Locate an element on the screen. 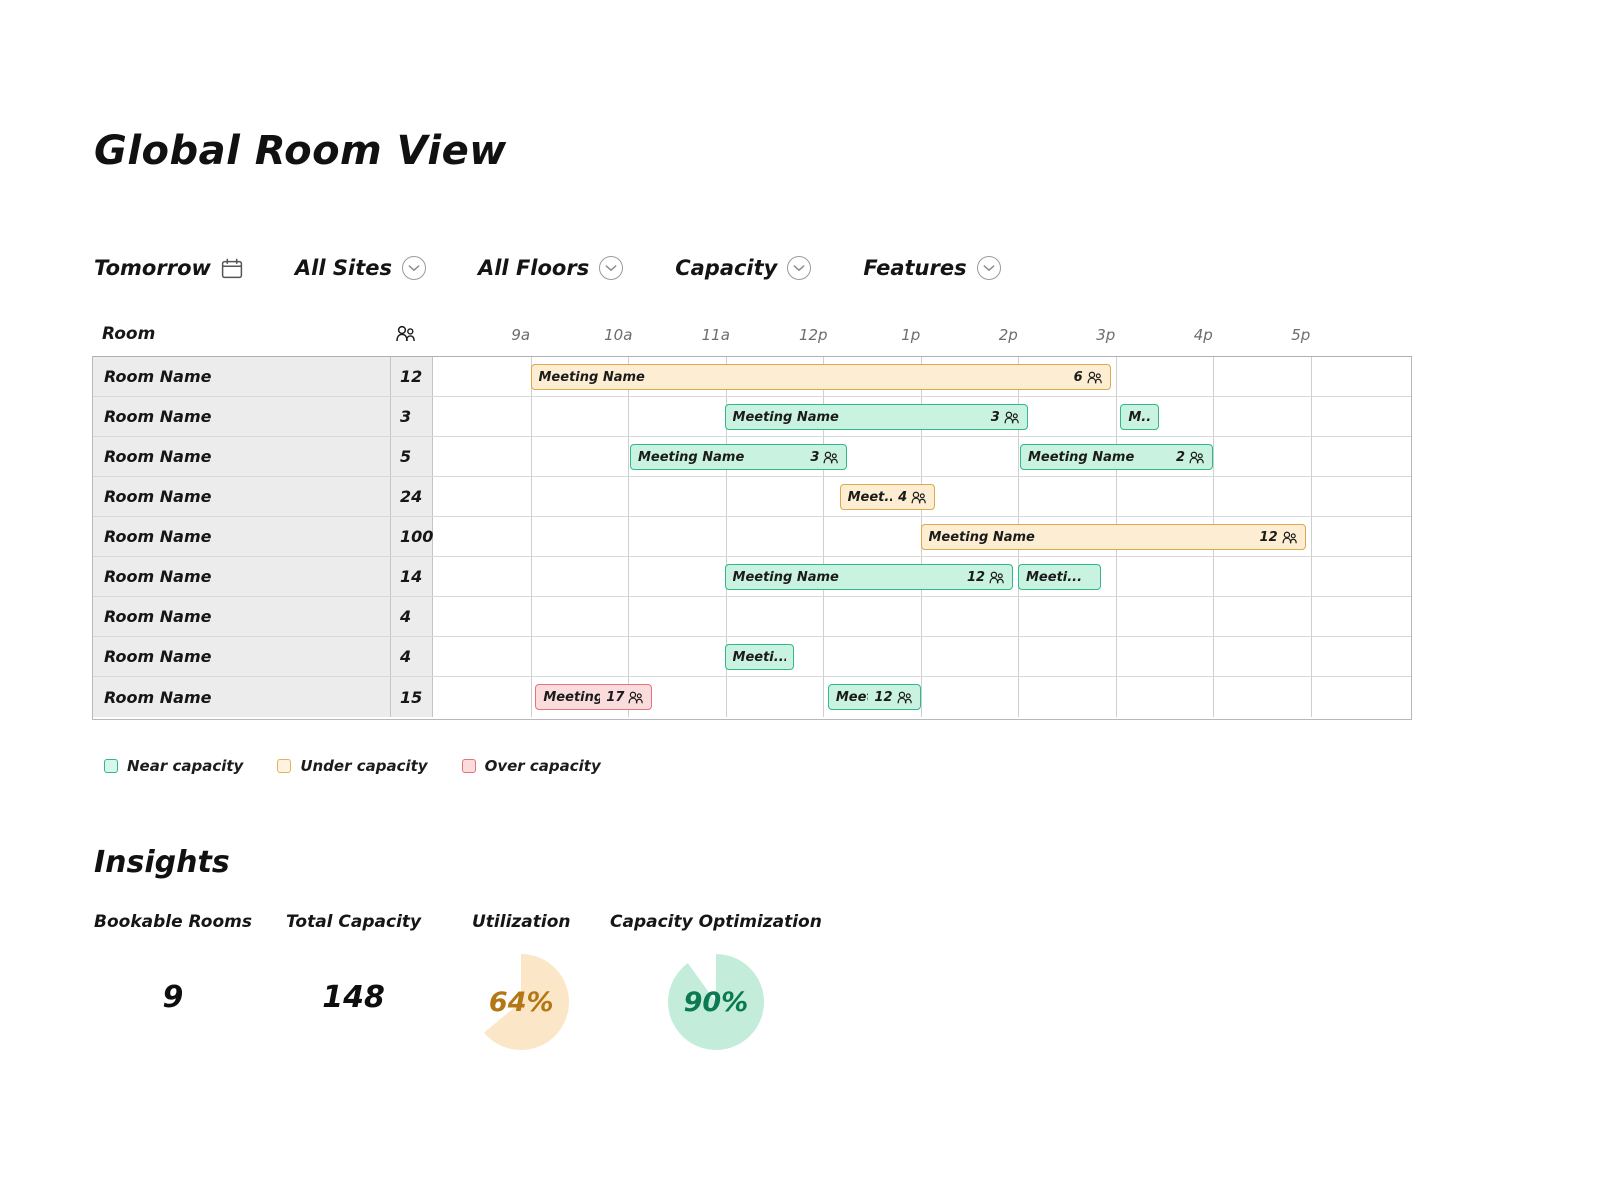  filter-features: Features is located at coordinates (932, 268).